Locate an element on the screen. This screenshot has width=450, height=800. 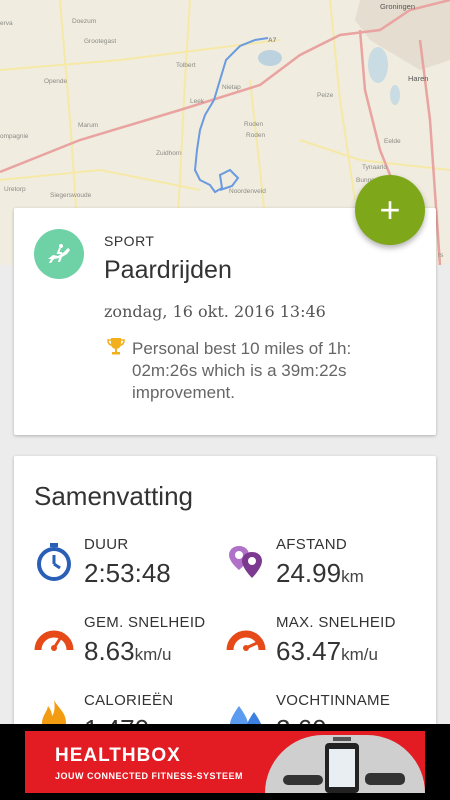
ad-banner-container: HEALTHBOX JOUW CONNECTED FITNESS-SYSTEEM is located at coordinates (225, 762).